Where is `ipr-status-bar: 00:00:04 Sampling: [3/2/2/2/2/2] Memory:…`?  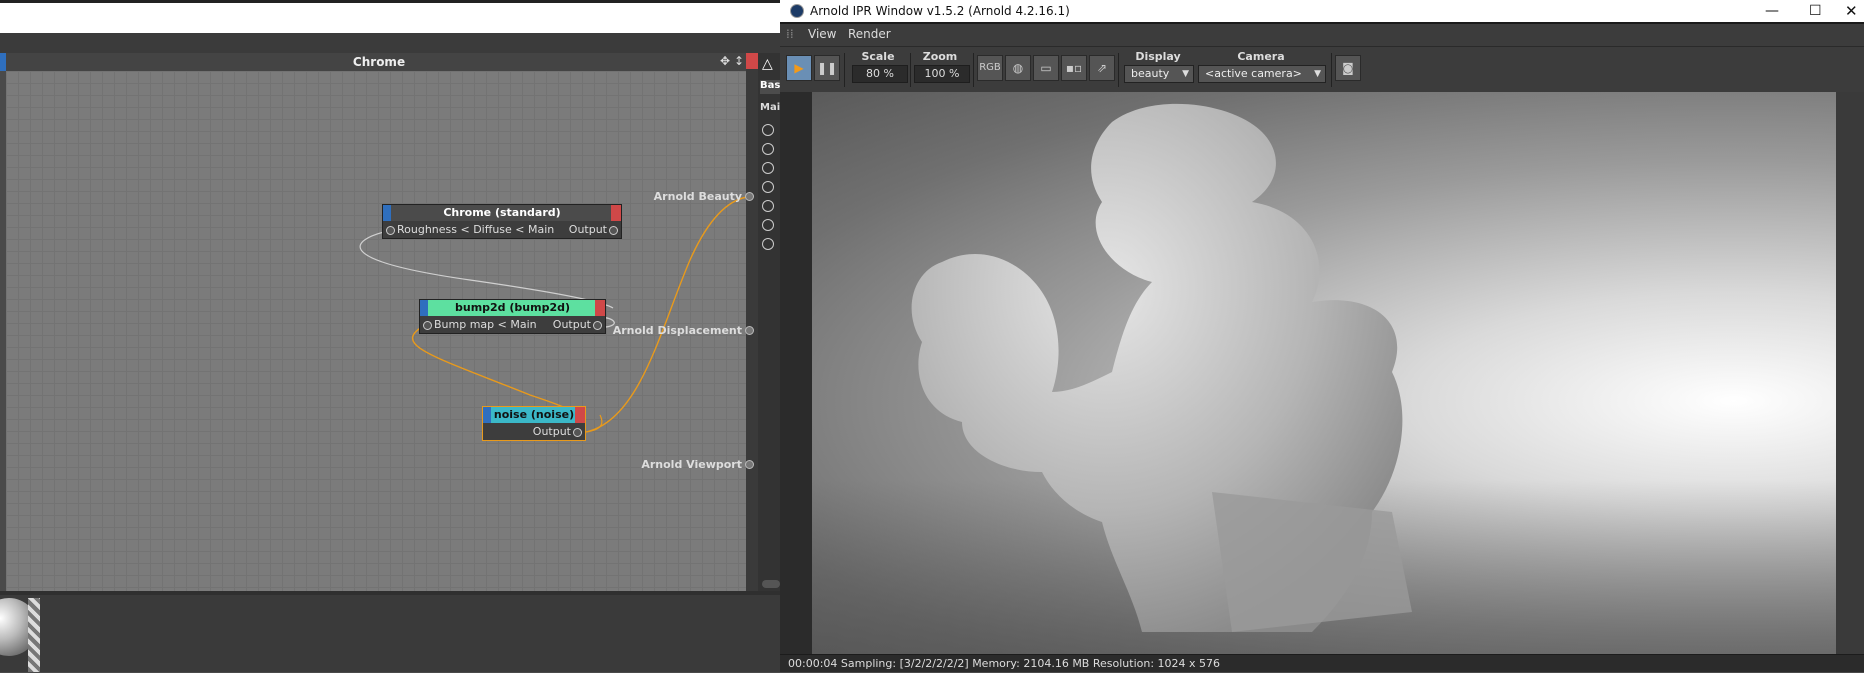
ipr-status-bar: 00:00:04 Sampling: [3/2/2/2/2/2] Memory:… is located at coordinates (1322, 663).